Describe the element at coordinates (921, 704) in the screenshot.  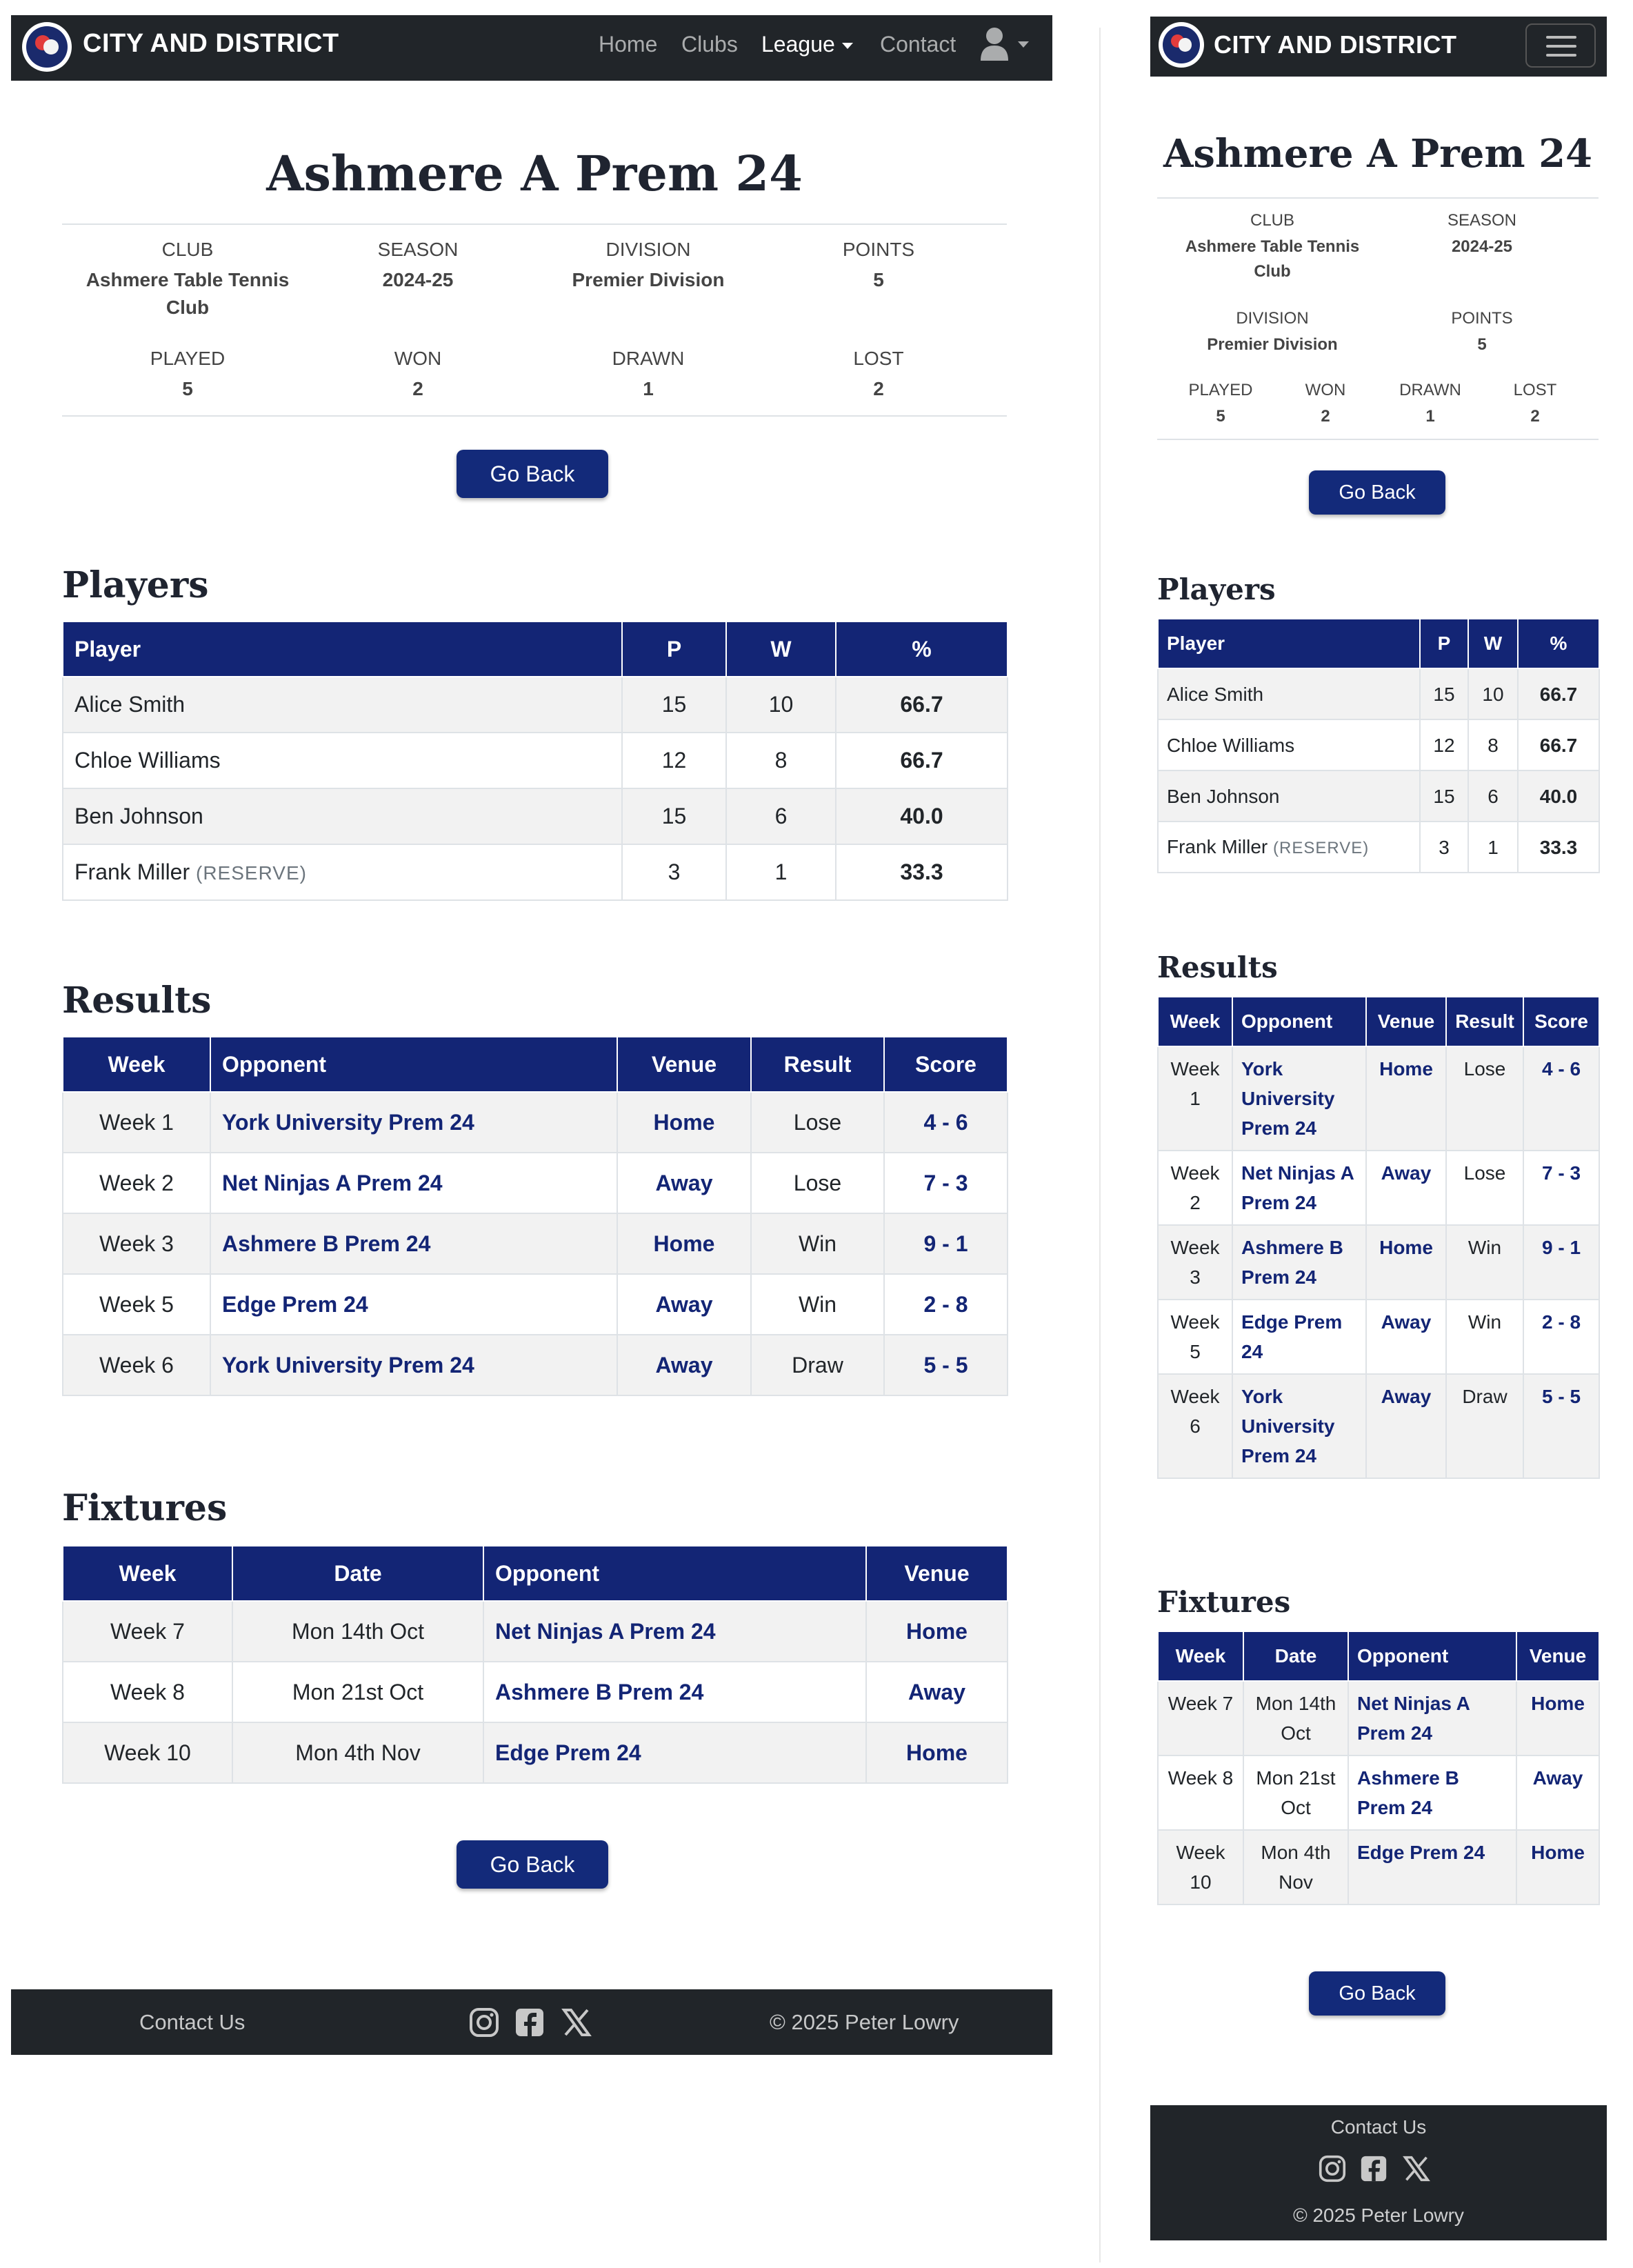
I see `cell-pct: 66.7` at that location.